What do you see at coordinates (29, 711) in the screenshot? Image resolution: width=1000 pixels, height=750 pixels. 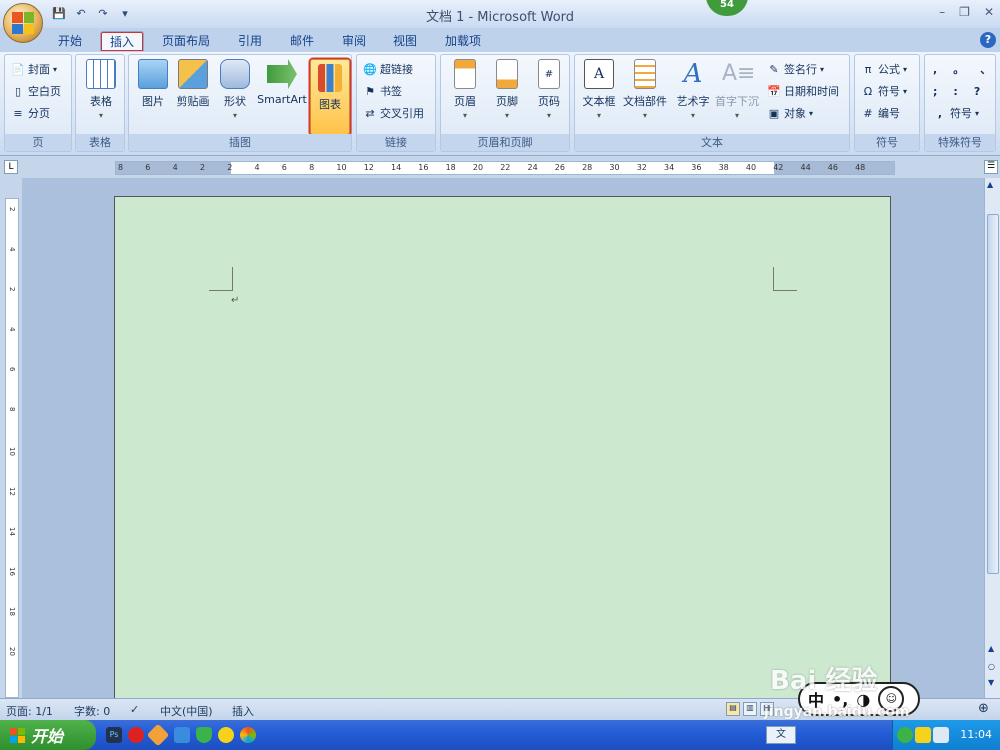 I see `page-count: 页面: 1/1` at bounding box center [29, 711].